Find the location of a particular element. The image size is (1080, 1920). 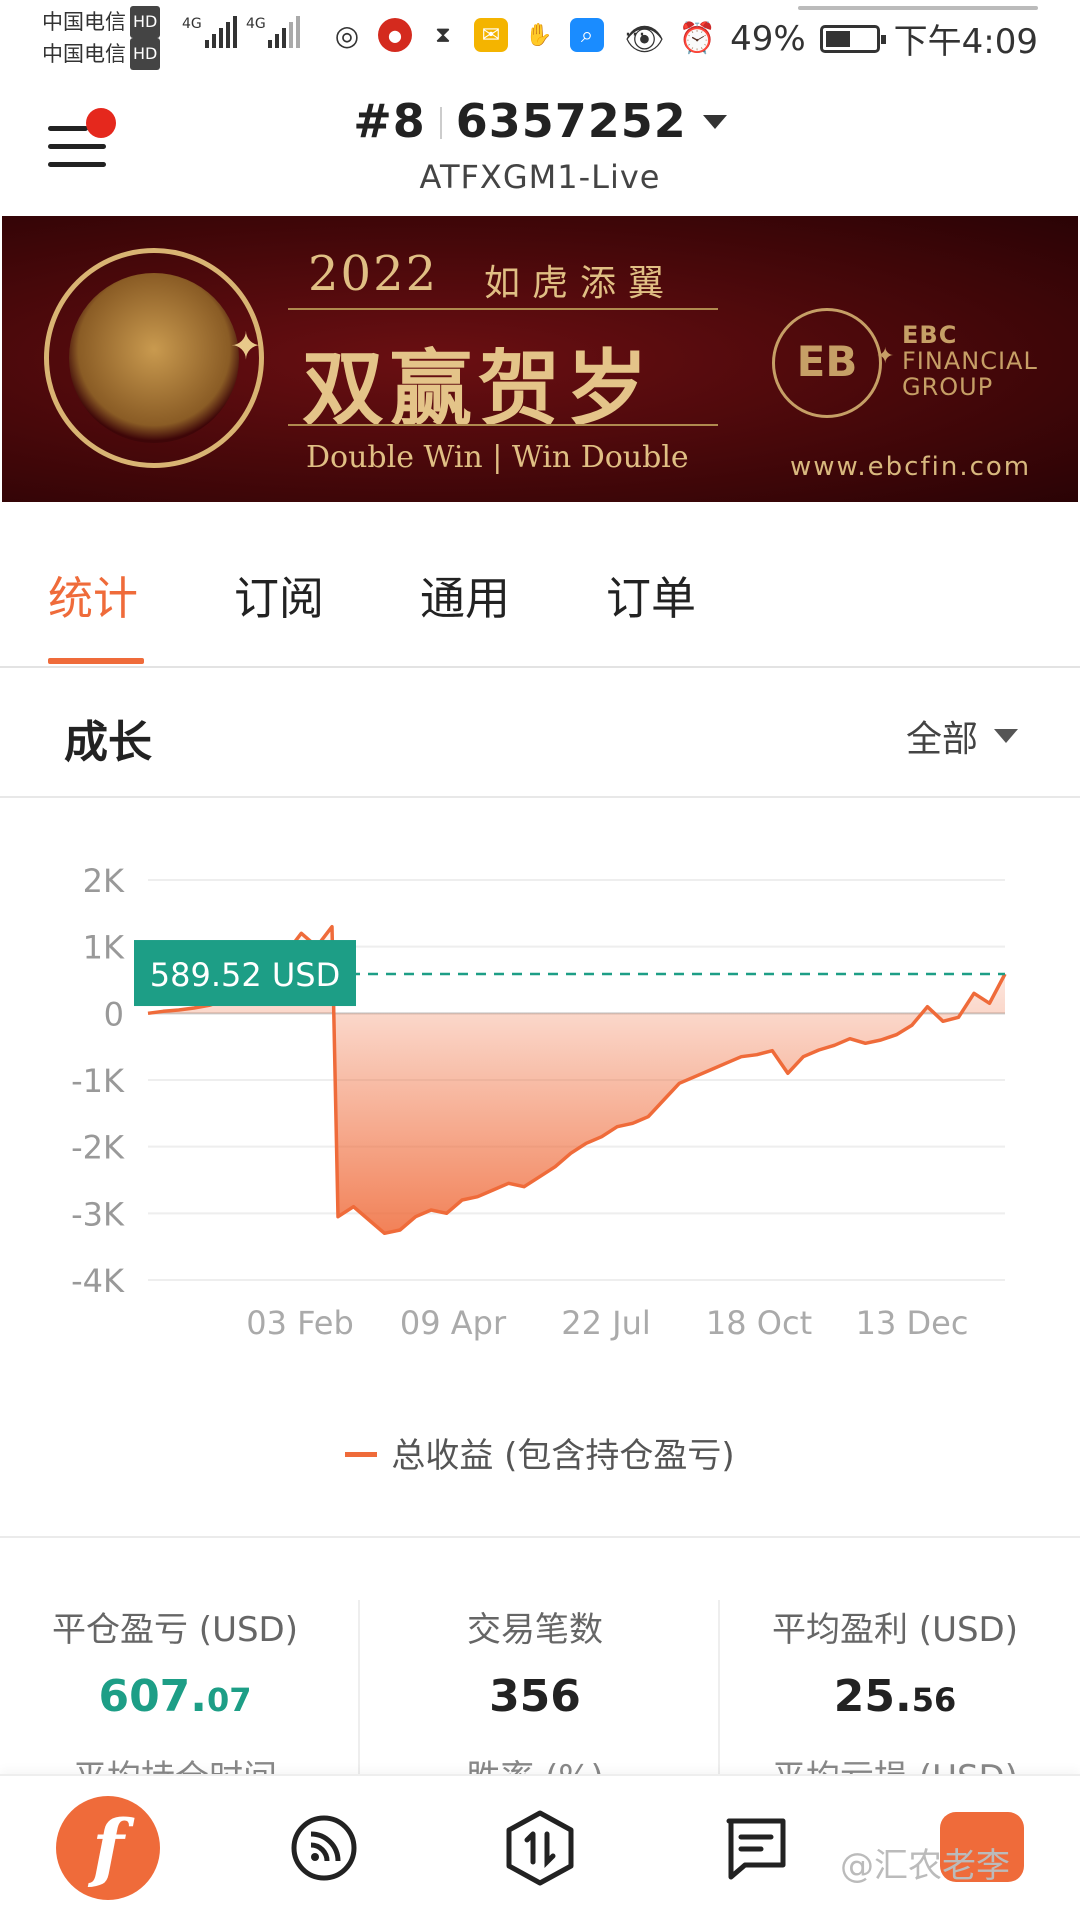

stat-value: 356 is located at coordinates (535, 1696).